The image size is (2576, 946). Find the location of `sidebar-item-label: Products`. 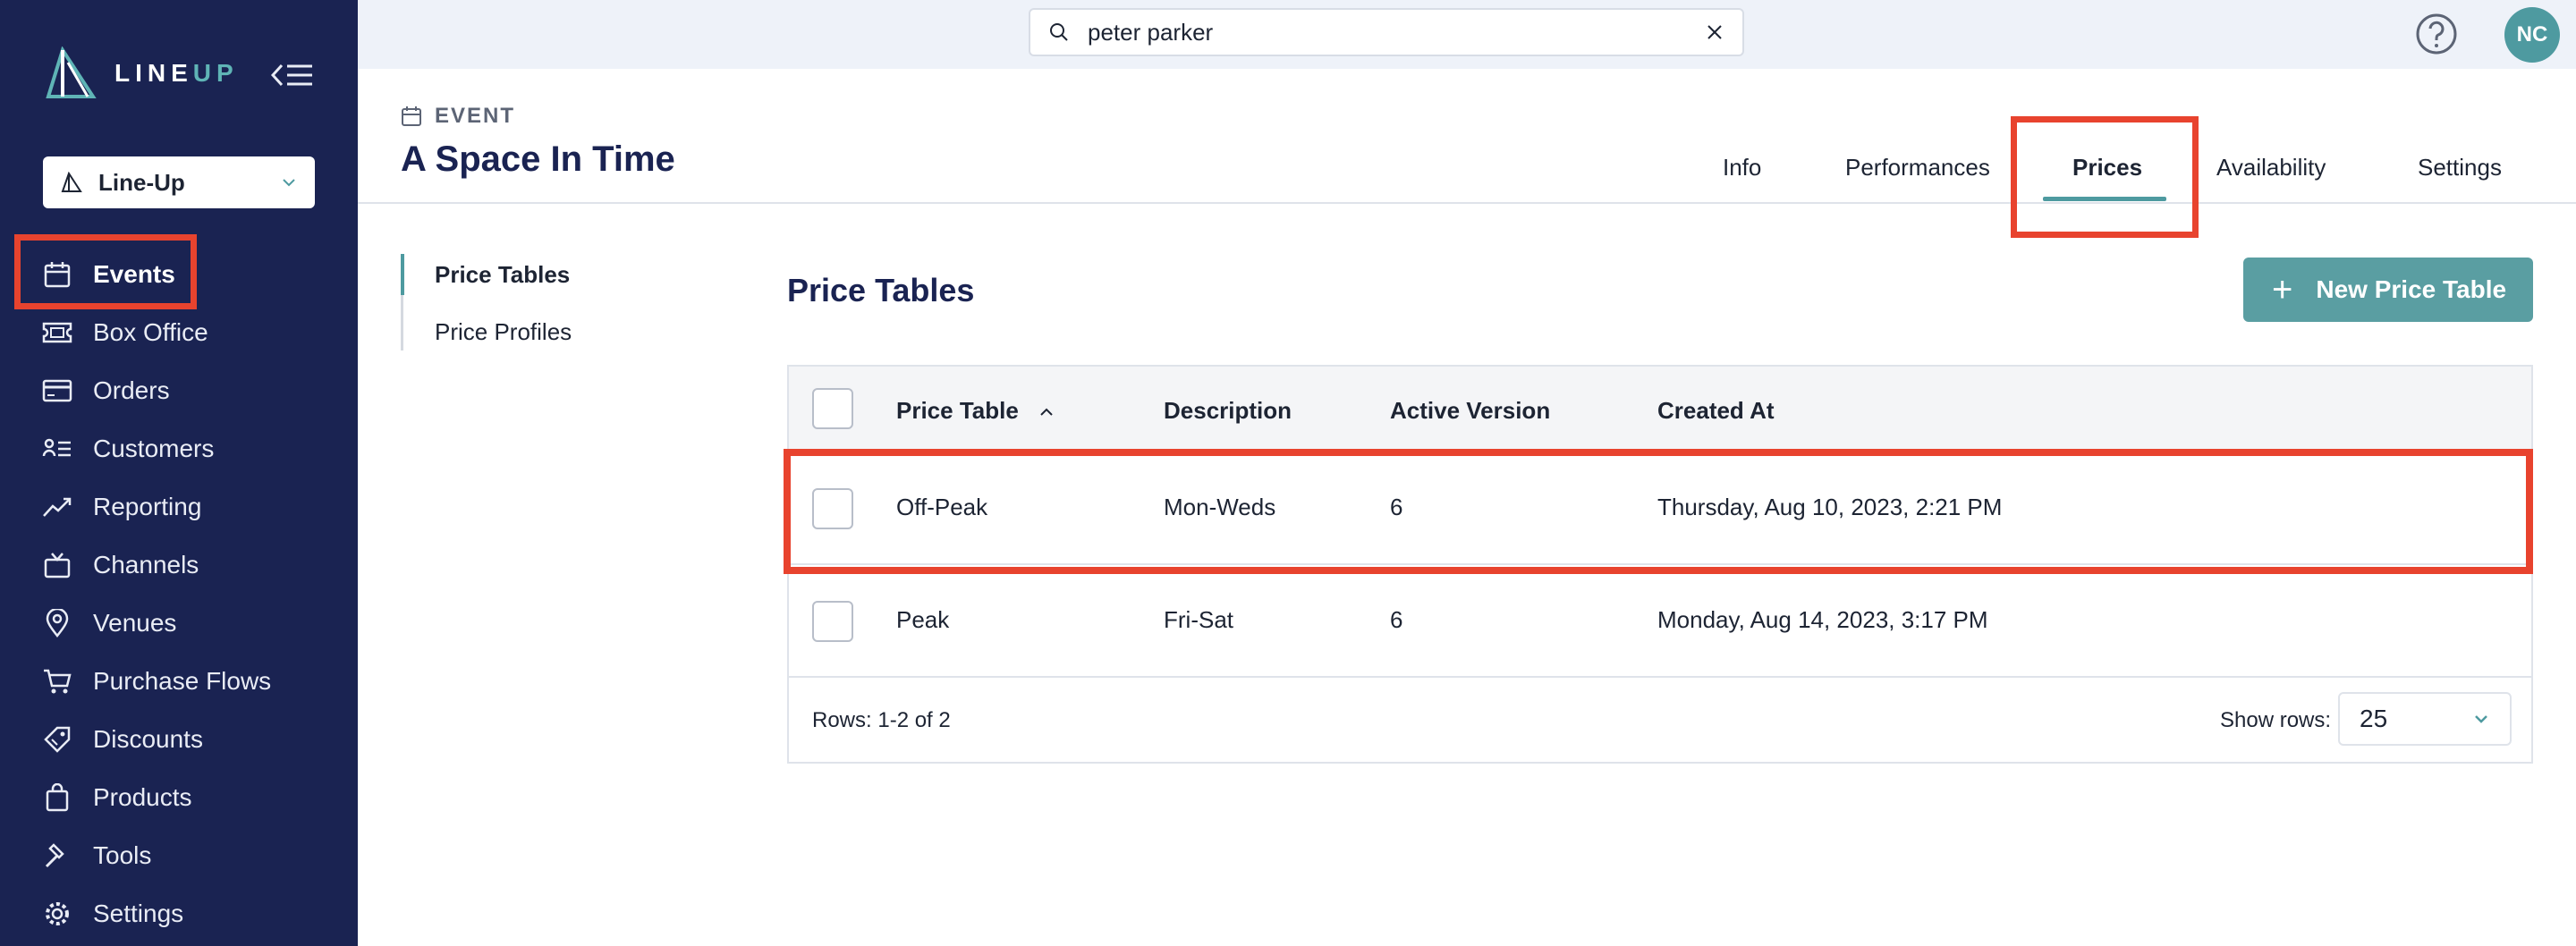

sidebar-item-label: Products is located at coordinates (142, 796).